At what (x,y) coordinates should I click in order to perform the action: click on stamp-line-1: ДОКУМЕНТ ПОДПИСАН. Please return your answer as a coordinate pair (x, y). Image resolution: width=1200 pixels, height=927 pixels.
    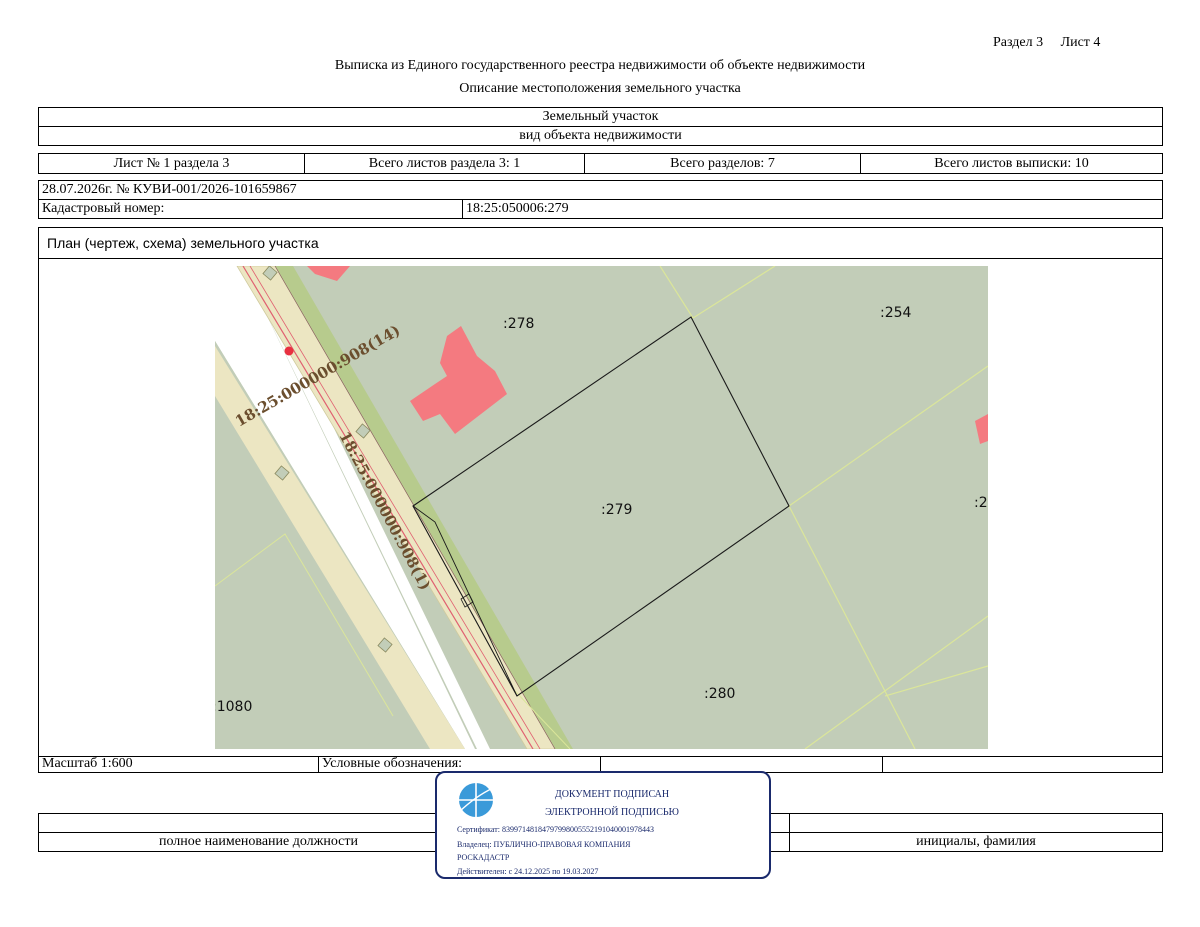
    Looking at the image, I should click on (612, 794).